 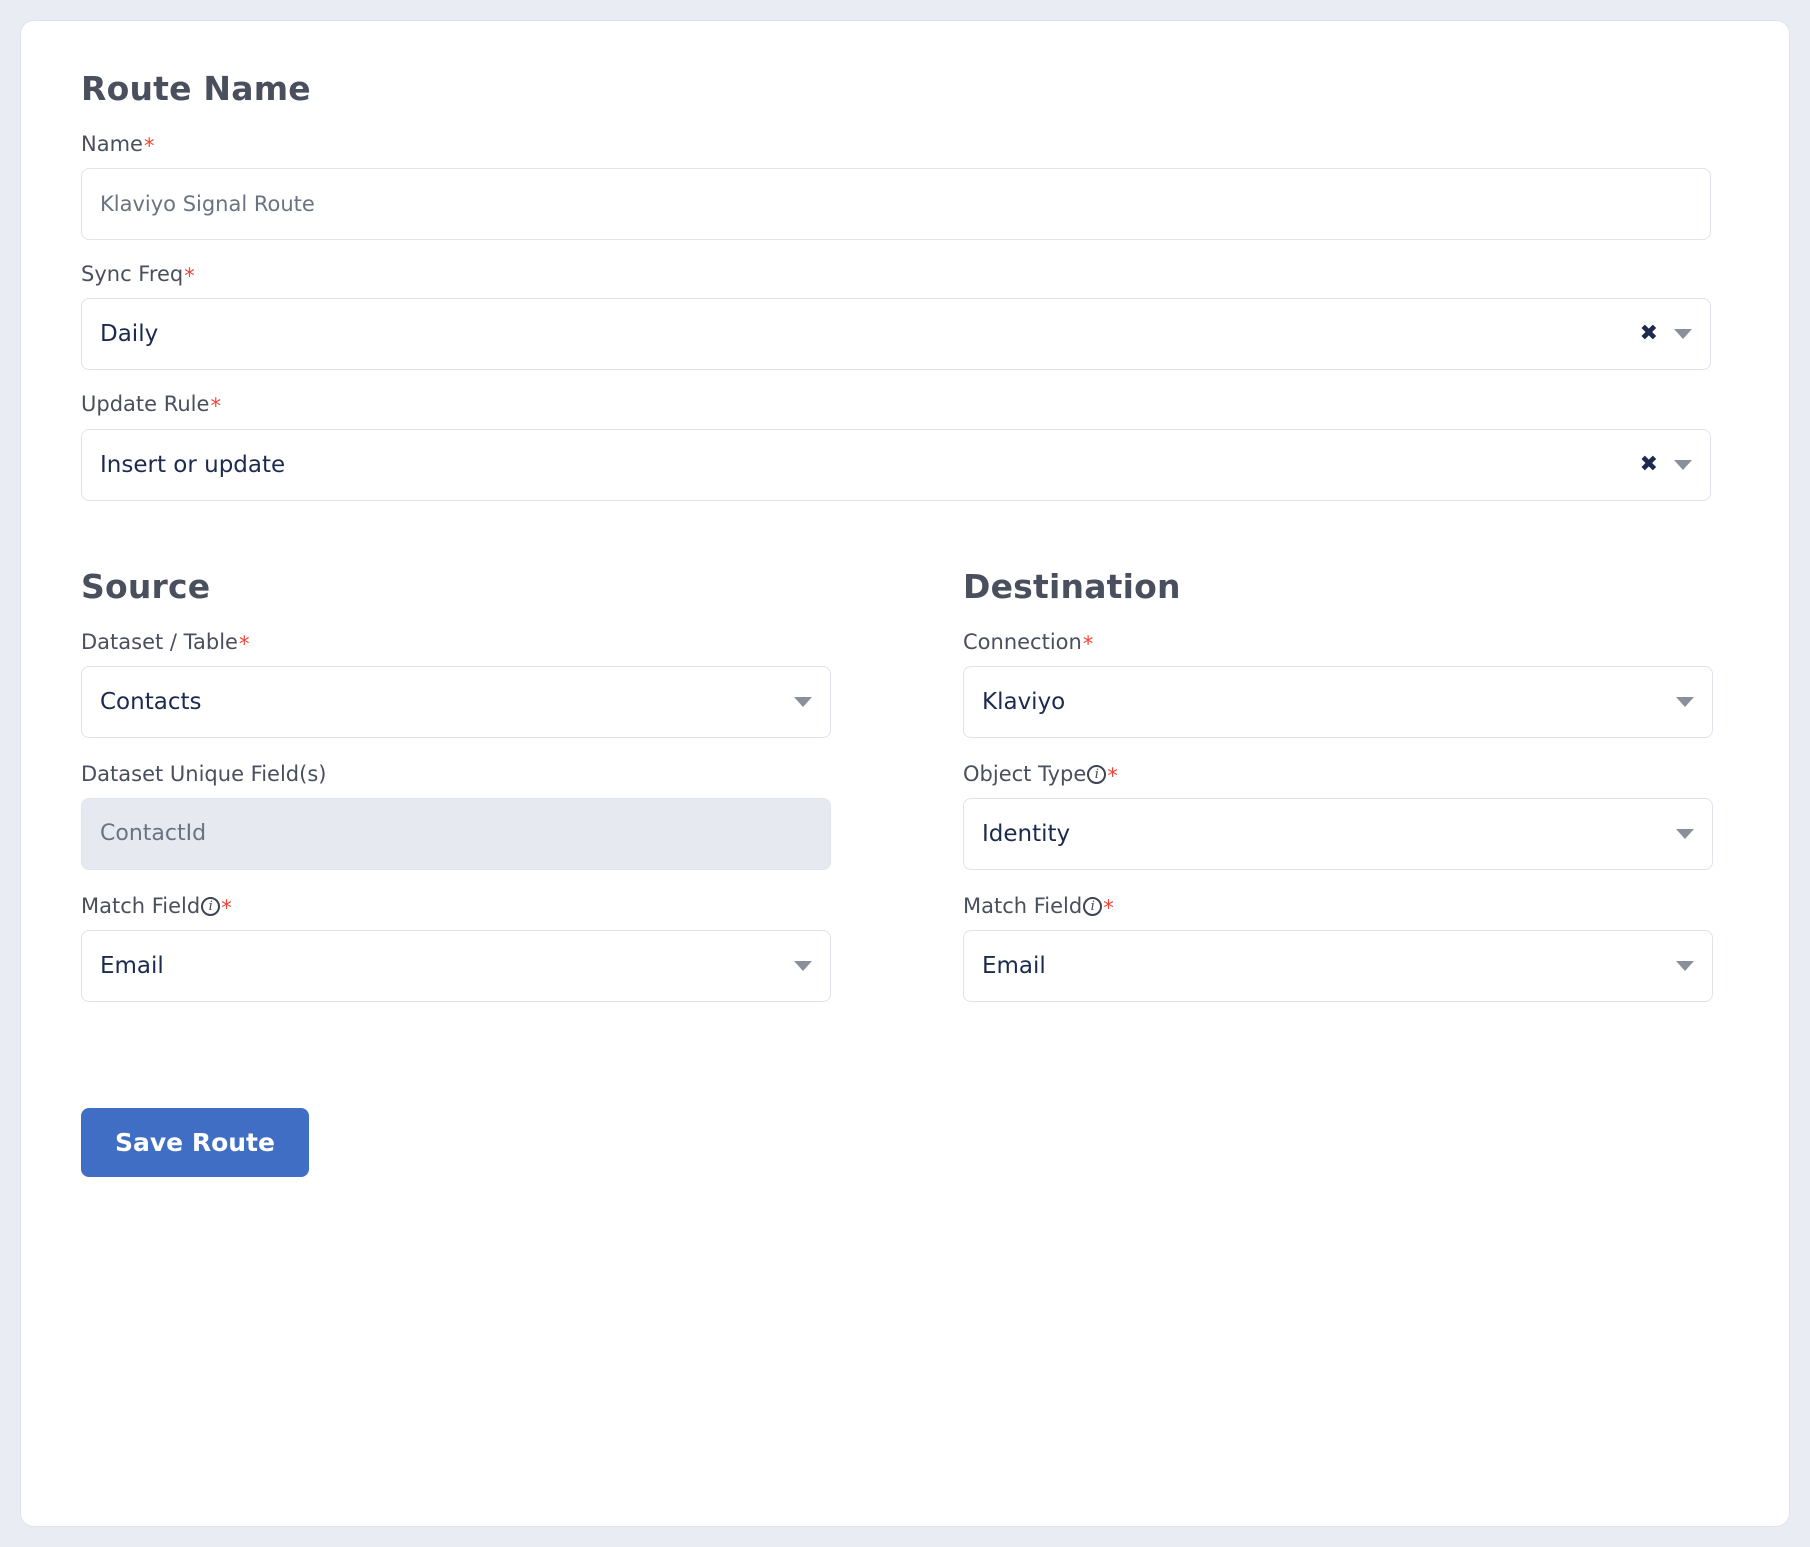 I want to click on sync-freq-label: Sync Freq *, so click(x=896, y=274).